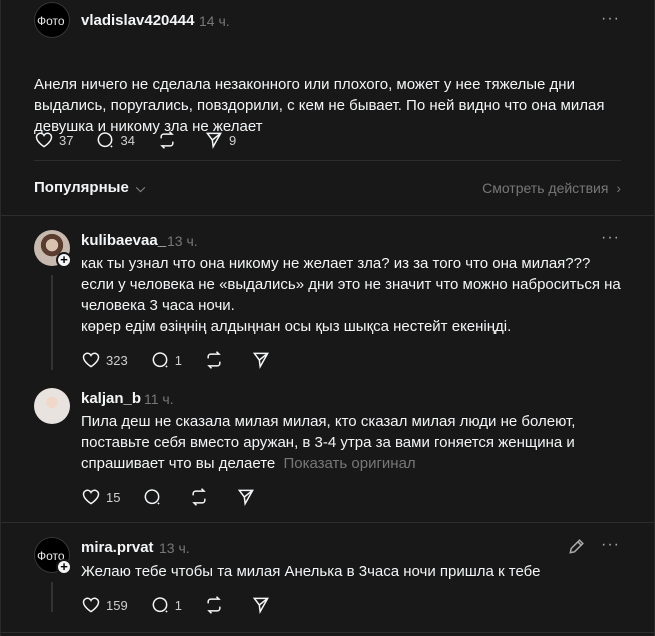  Describe the element at coordinates (159, 399) in the screenshot. I see `comment-timestamp: 11 ч.` at that location.